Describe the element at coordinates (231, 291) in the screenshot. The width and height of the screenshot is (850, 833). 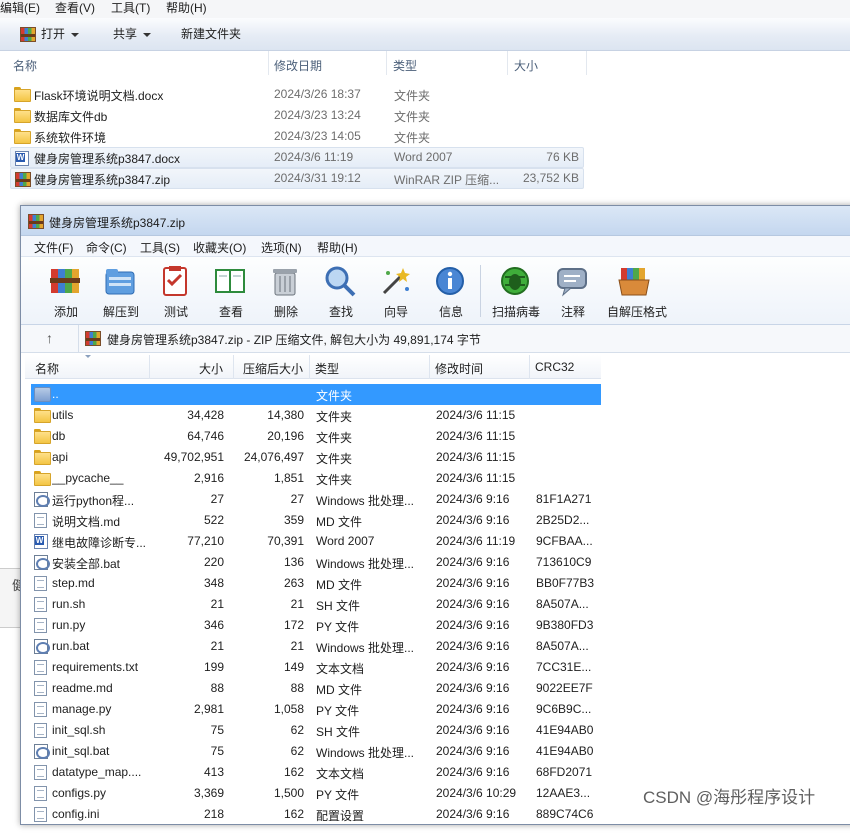
I see `view-button: 查看` at that location.